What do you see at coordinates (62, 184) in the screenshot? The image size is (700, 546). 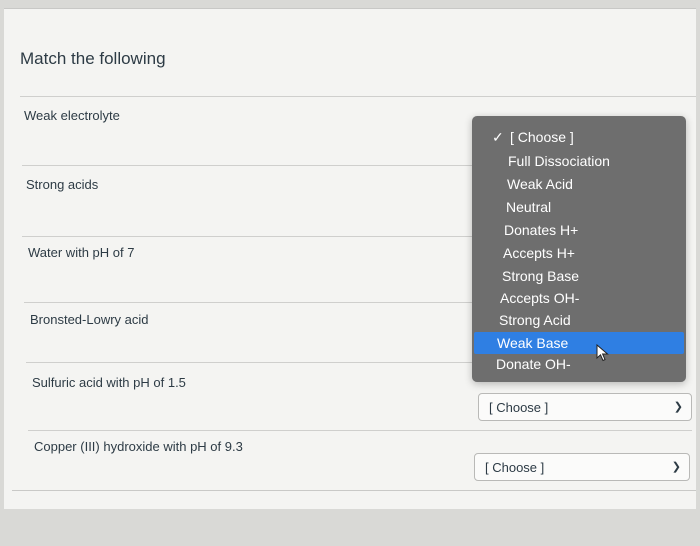 I see `match-prompt-label: Strong acids` at bounding box center [62, 184].